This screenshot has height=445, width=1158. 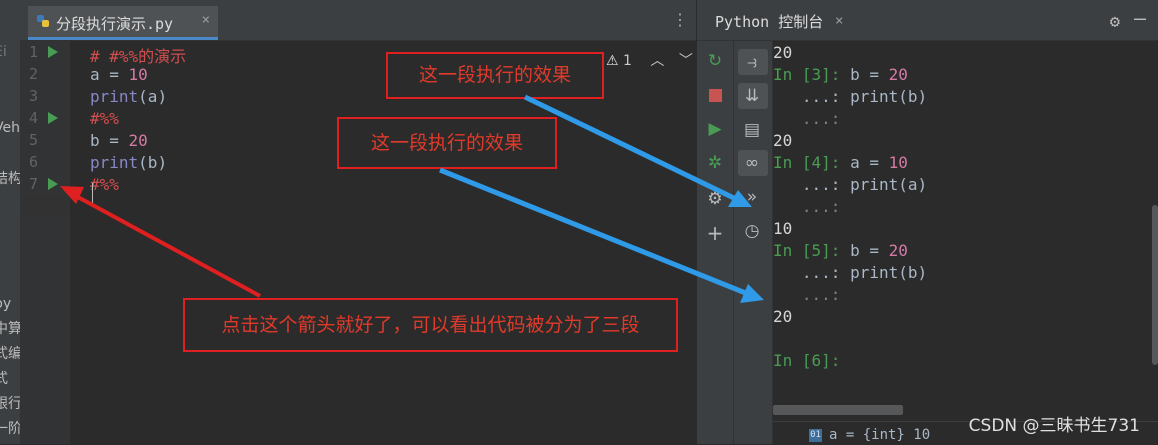 What do you see at coordinates (168, 246) in the screenshot?
I see `annotation-arrow-red` at bounding box center [168, 246].